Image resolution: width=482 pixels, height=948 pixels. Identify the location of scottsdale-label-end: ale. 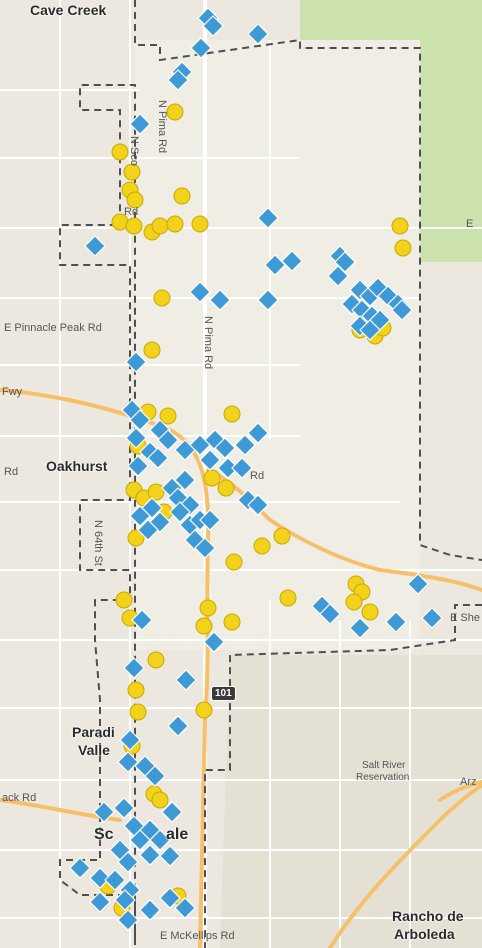
(177, 834).